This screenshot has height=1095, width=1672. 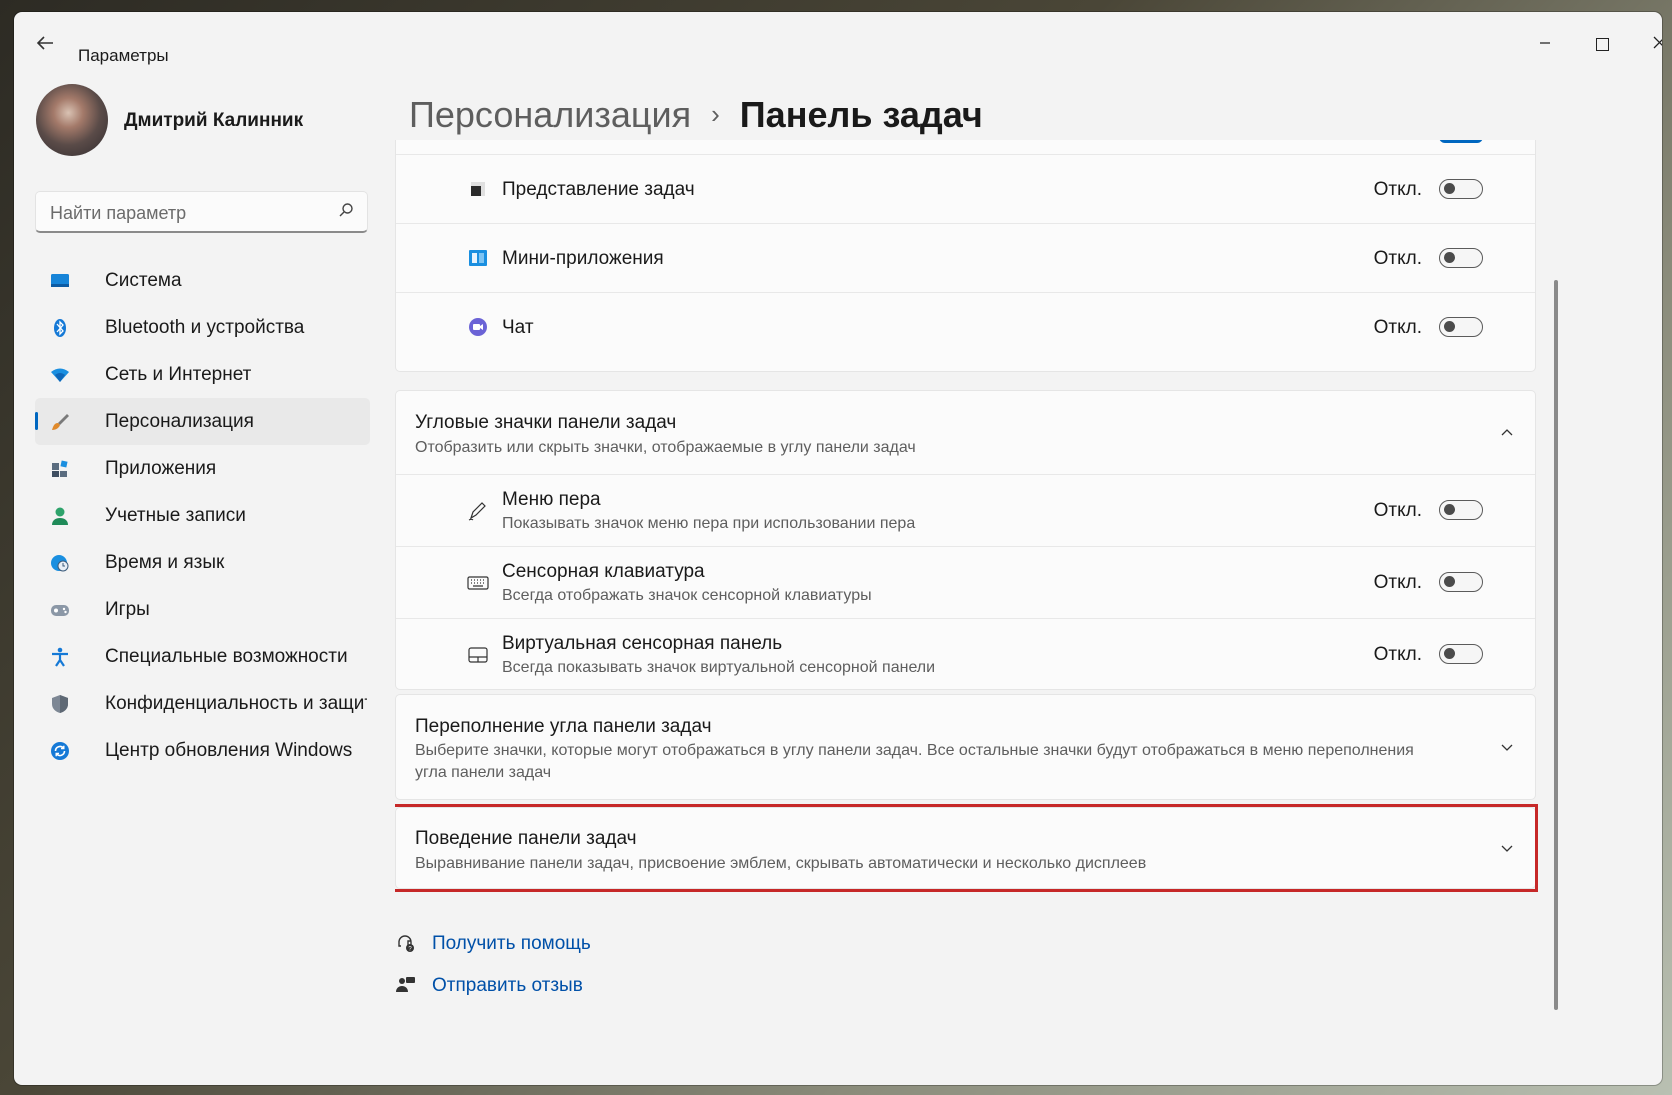 I want to click on pen-menu-toggle, so click(x=1461, y=510).